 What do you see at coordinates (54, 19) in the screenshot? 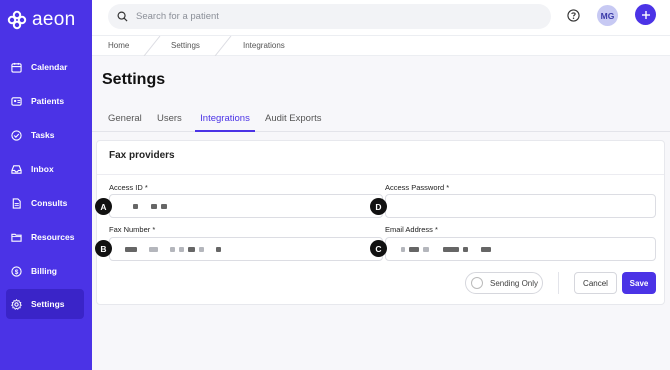
I see `brand-name: aeon` at bounding box center [54, 19].